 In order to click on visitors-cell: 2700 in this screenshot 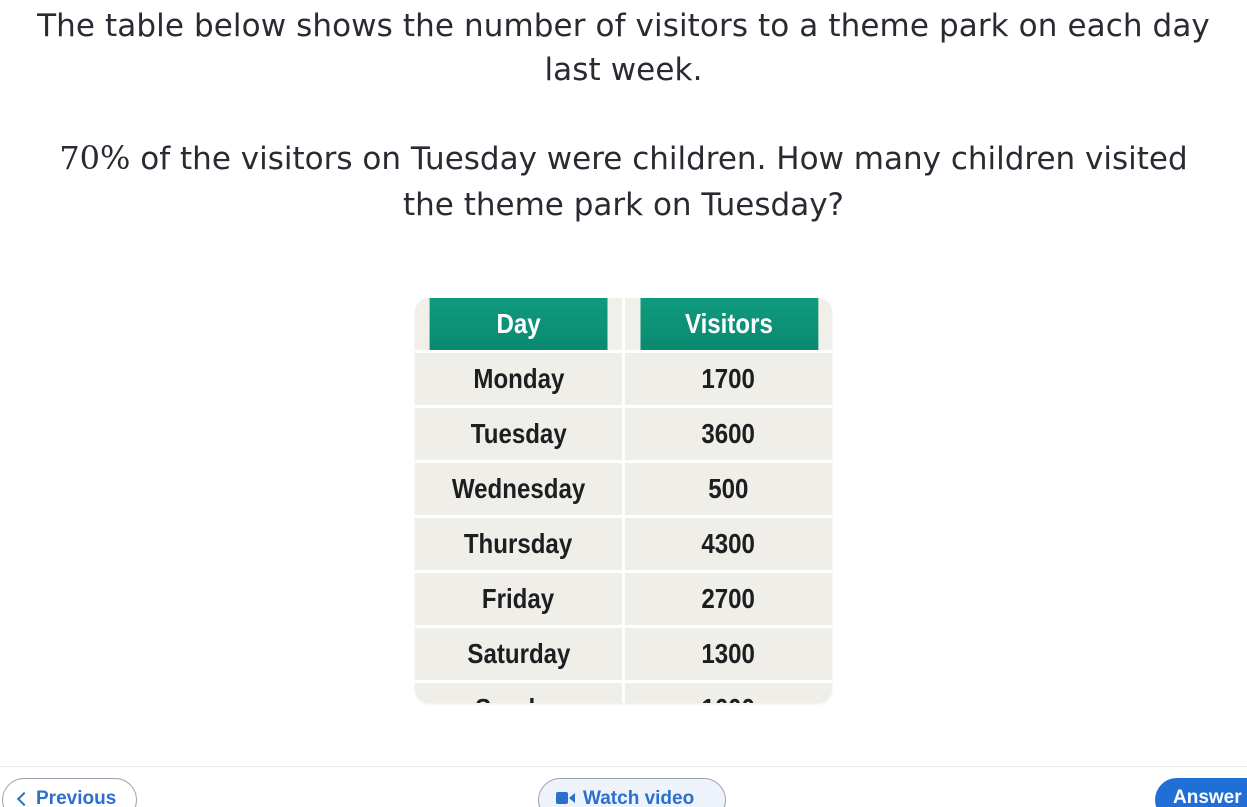, I will do `click(727, 598)`.